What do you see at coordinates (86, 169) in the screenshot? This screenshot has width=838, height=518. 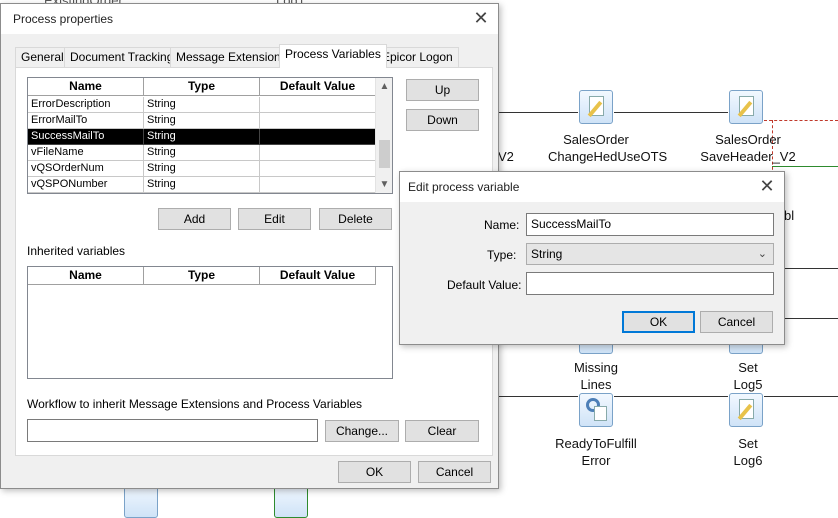 I see `cell-name: vQSOrderNum` at bounding box center [86, 169].